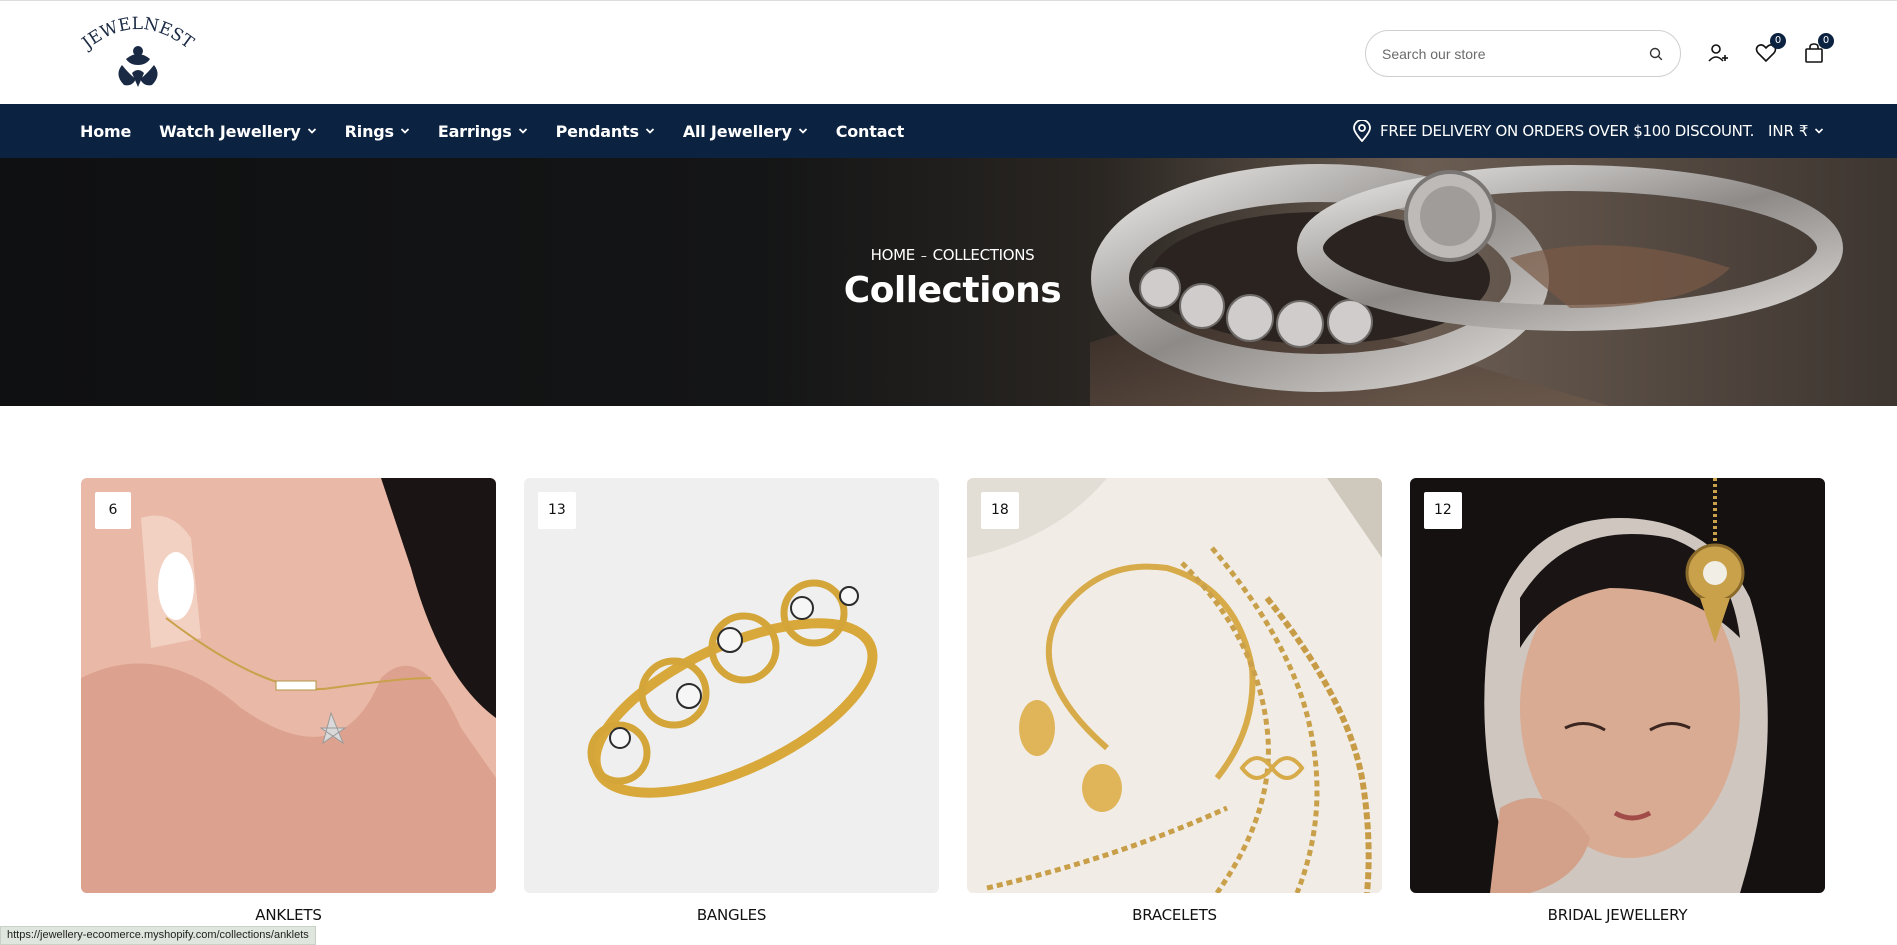 The image size is (1897, 945). What do you see at coordinates (1788, 131) in the screenshot?
I see `currency-label: INR ₹` at bounding box center [1788, 131].